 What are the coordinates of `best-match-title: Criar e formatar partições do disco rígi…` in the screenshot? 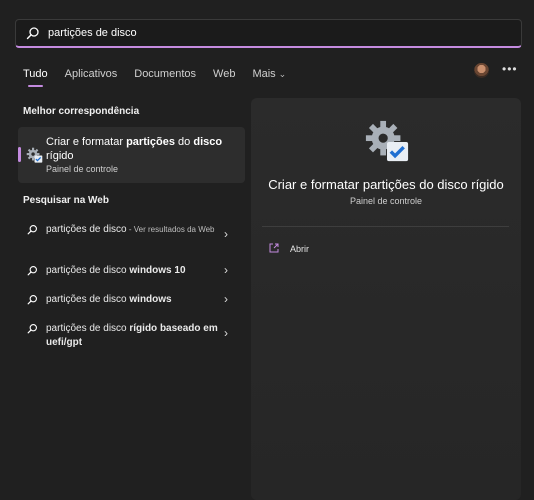 It's located at (141, 149).